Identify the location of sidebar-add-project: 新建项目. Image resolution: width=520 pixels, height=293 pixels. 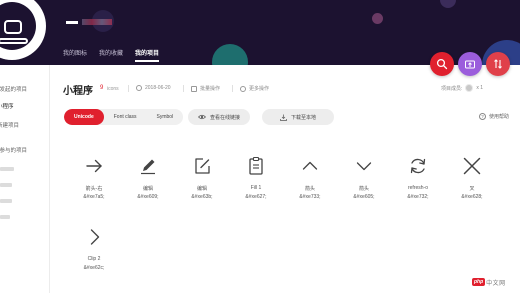
(9, 125).